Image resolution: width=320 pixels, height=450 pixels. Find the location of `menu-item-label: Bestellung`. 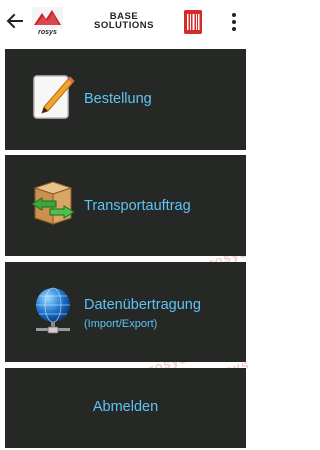

menu-item-label: Bestellung is located at coordinates (118, 99).